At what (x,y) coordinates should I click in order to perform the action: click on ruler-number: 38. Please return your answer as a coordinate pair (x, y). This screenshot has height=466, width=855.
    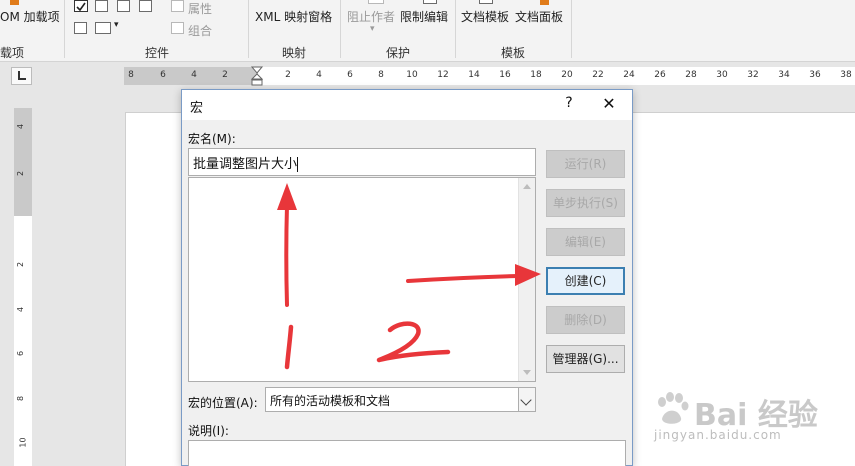
    Looking at the image, I should click on (846, 75).